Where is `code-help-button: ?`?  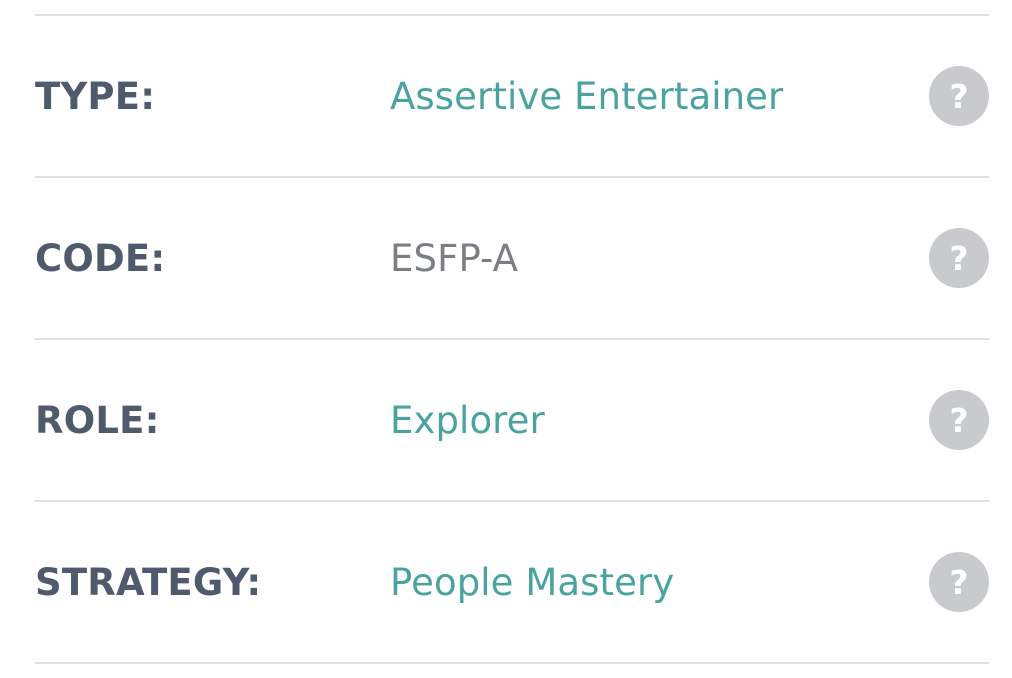 code-help-button: ? is located at coordinates (959, 258).